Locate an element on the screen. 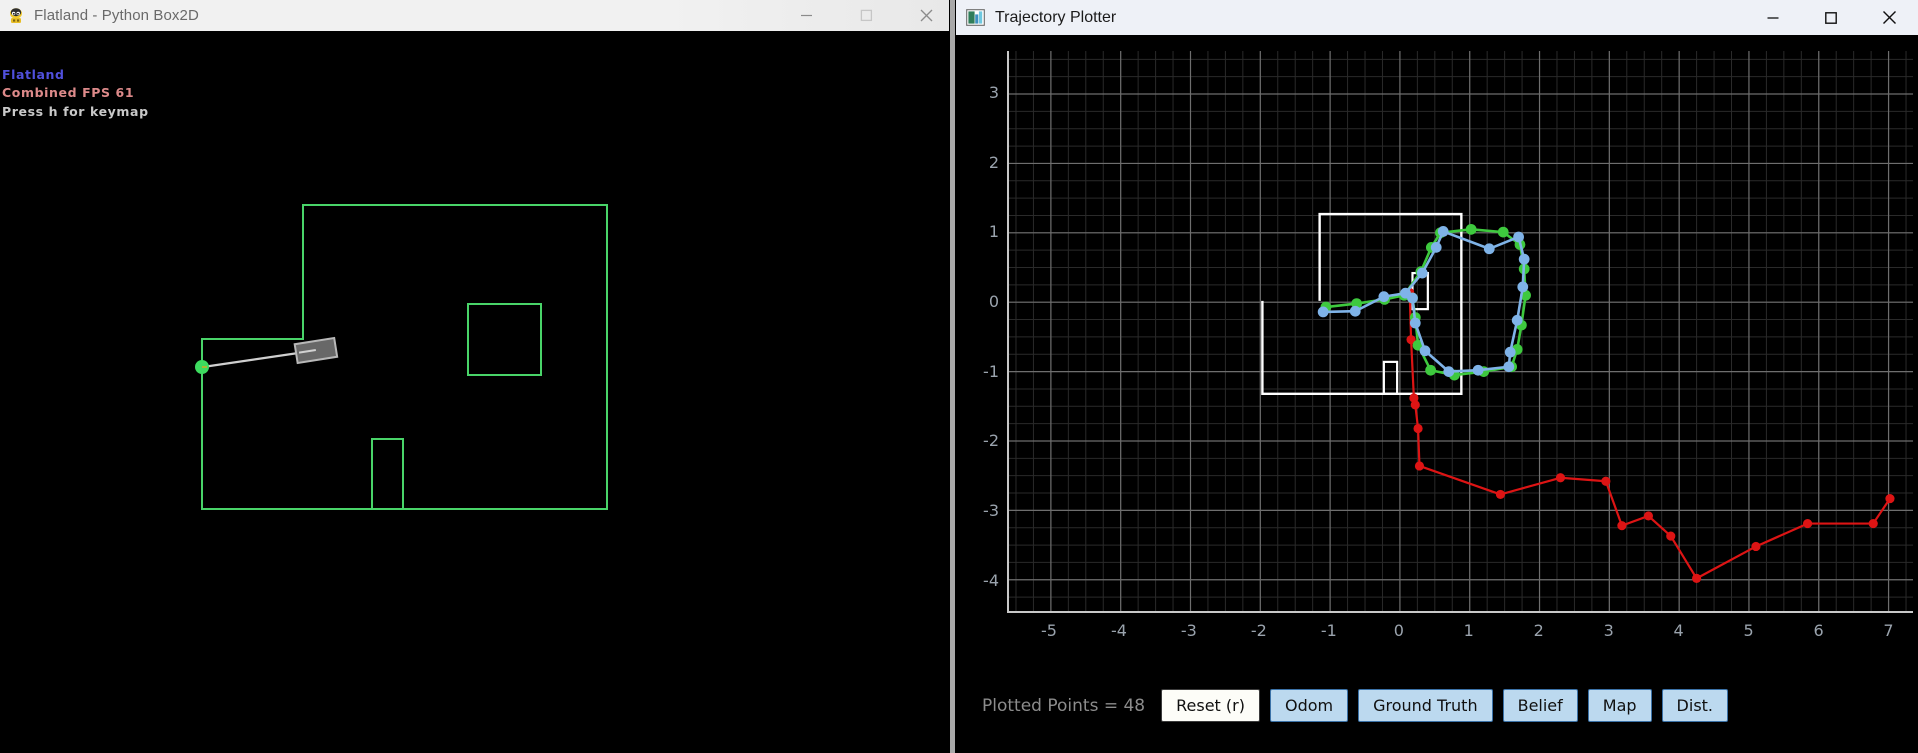  ground-truth-button: Ground Truth is located at coordinates (1425, 705).